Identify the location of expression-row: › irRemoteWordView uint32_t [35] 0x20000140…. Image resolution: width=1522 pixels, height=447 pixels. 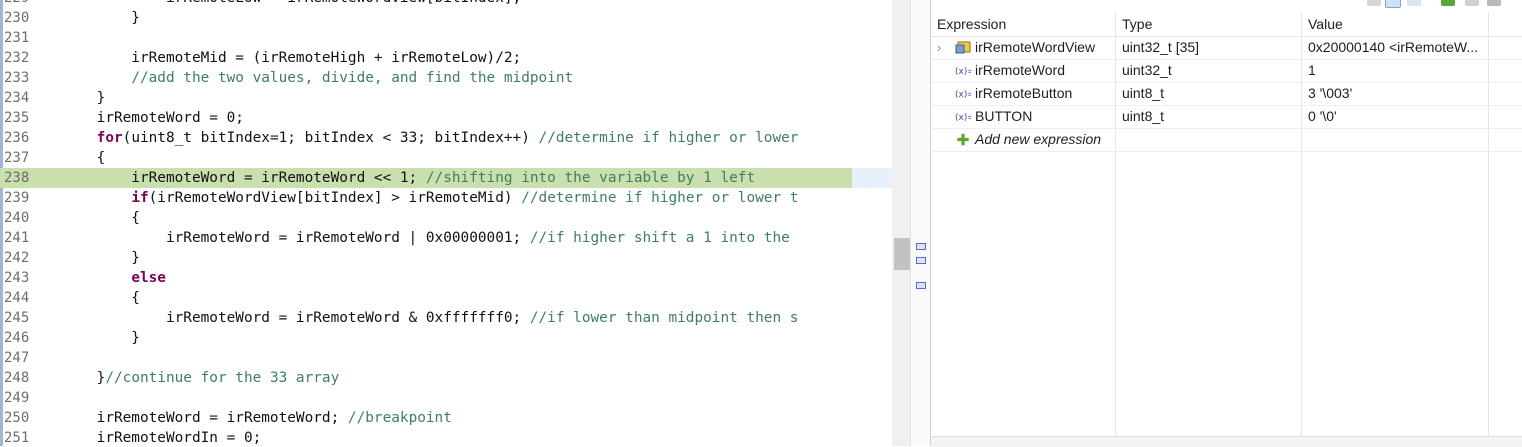
(1226, 48).